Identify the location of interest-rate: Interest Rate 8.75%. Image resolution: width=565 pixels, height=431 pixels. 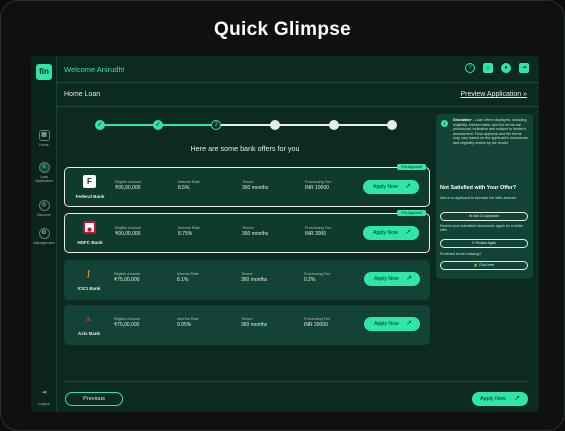
(189, 231).